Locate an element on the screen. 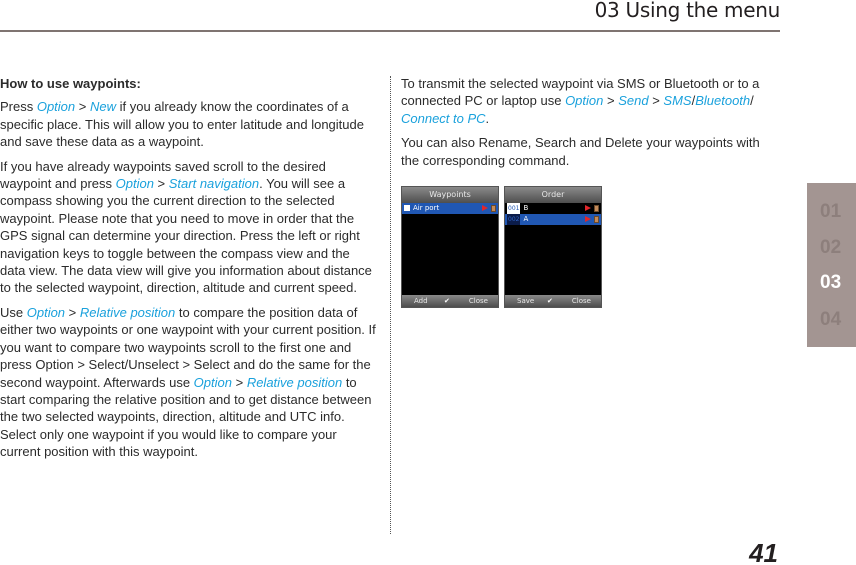 This screenshot has height=565, width=856. order-screen: Order 001 B 002 A Save ✔ Close is located at coordinates (553, 247).